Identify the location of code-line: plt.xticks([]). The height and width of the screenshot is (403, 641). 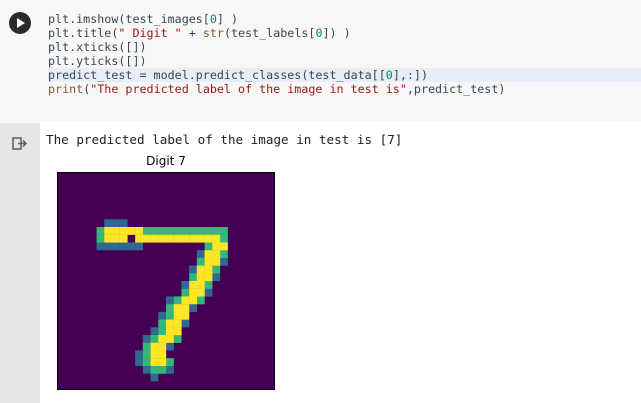
(344, 47).